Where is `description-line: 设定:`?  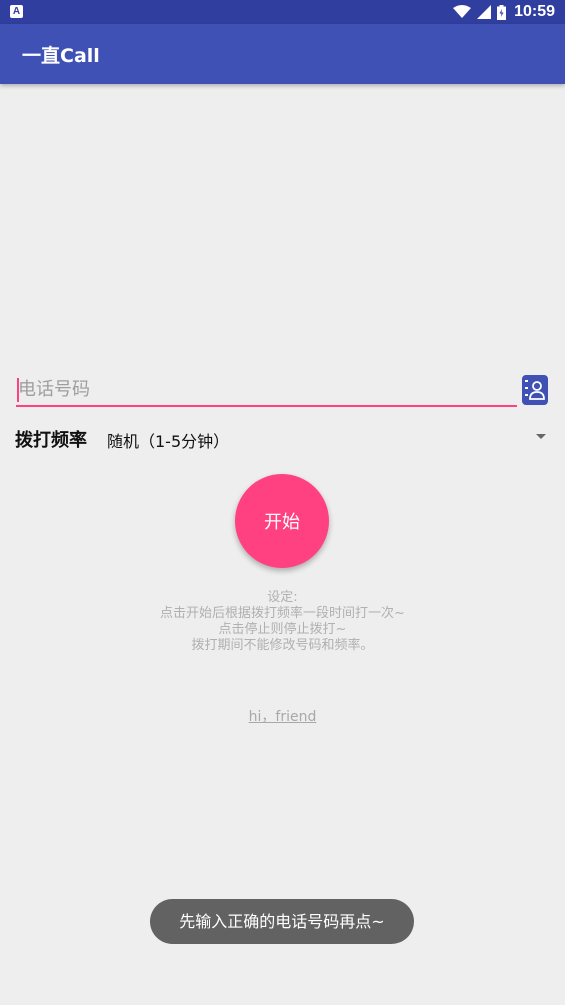 description-line: 设定: is located at coordinates (282, 597).